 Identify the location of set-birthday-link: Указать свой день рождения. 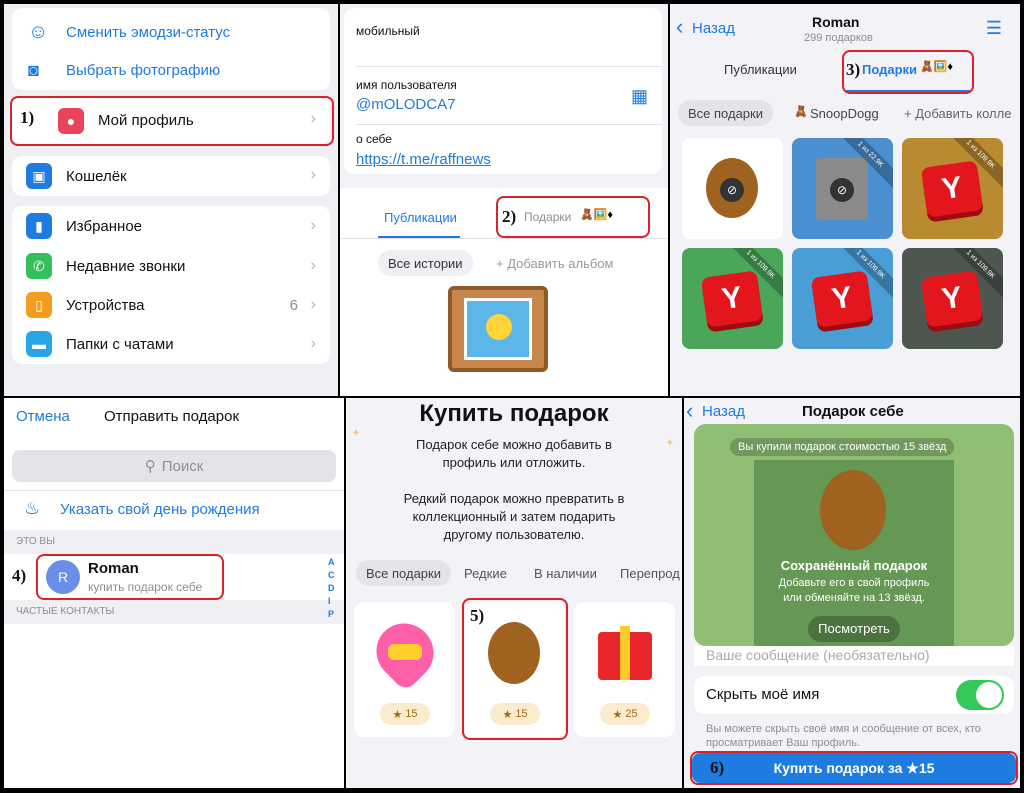
(160, 509).